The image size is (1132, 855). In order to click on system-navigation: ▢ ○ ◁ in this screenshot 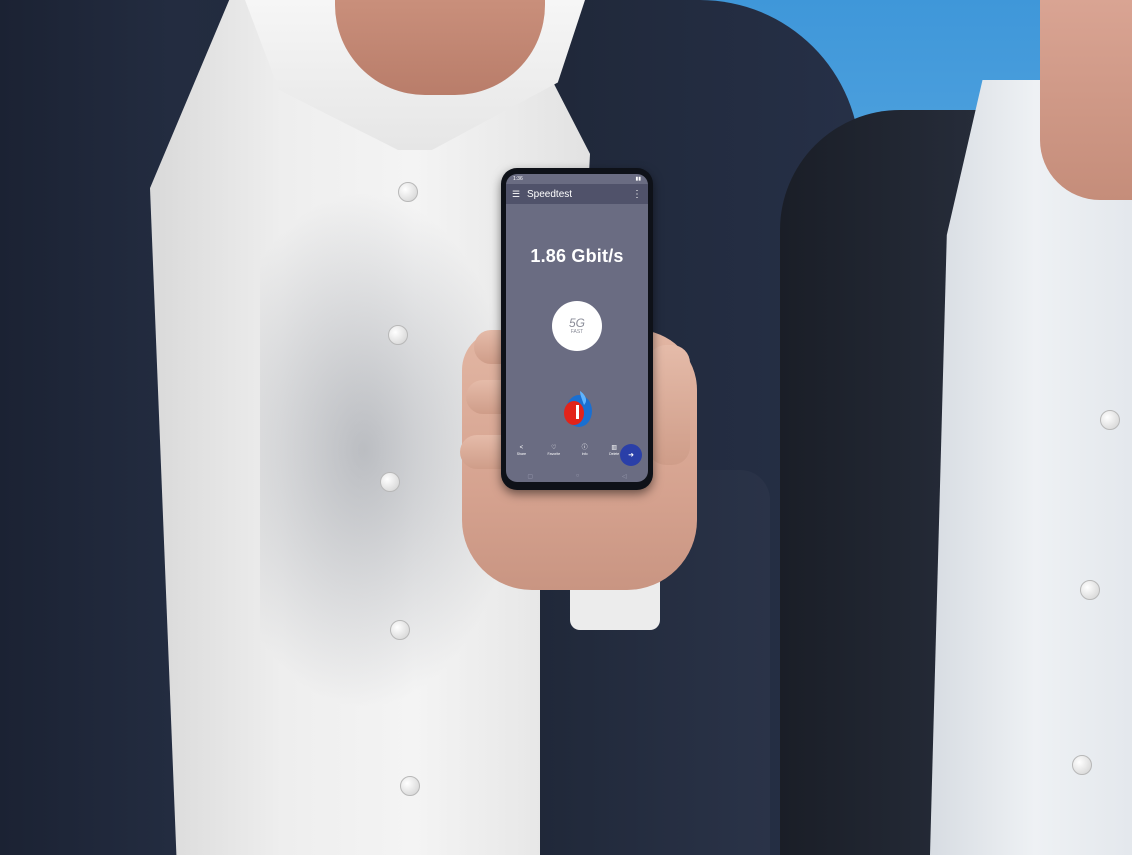, I will do `click(577, 476)`.